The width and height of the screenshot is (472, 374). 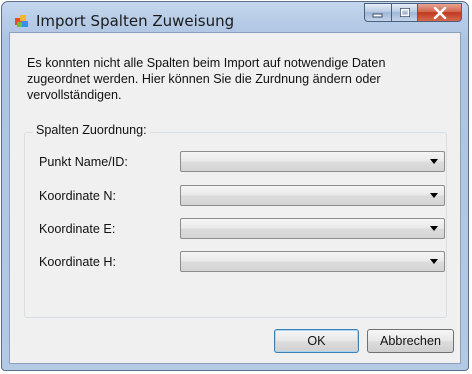 I want to click on label-coordinate-h: Koordinate H:, so click(x=78, y=262).